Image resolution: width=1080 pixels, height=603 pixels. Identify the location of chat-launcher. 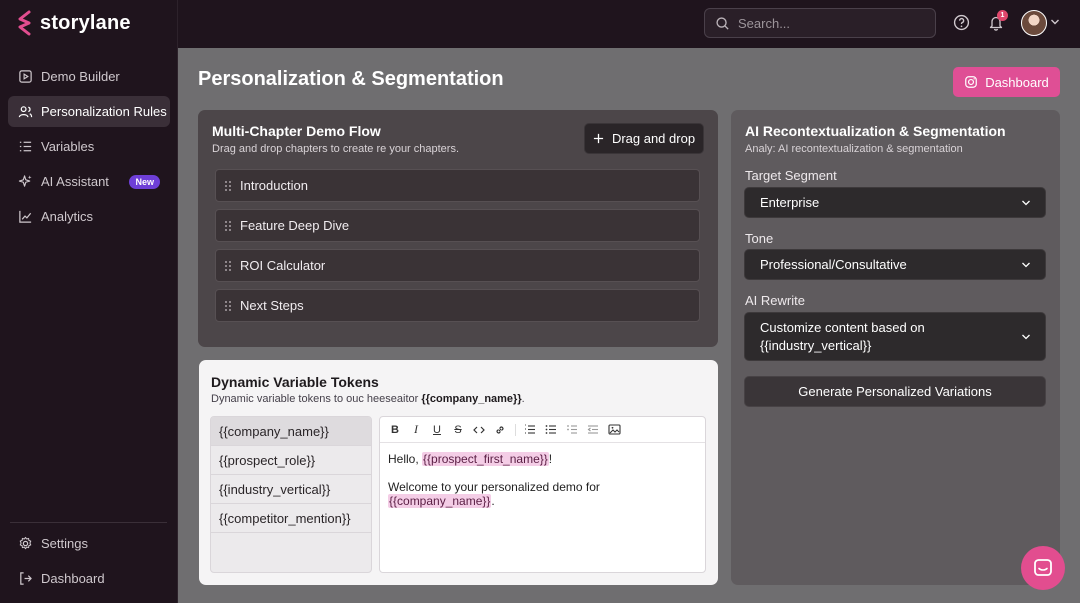
(1043, 568).